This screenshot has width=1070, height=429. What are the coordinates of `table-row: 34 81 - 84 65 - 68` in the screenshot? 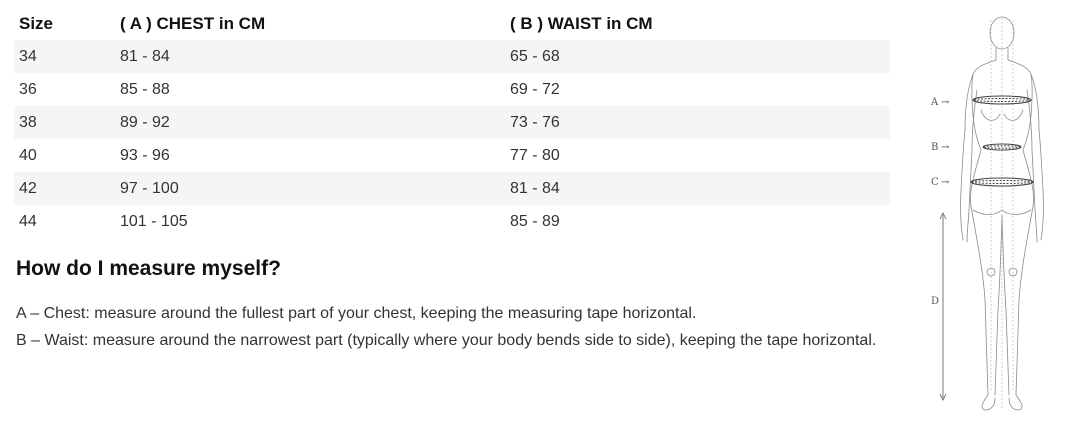 It's located at (452, 56).